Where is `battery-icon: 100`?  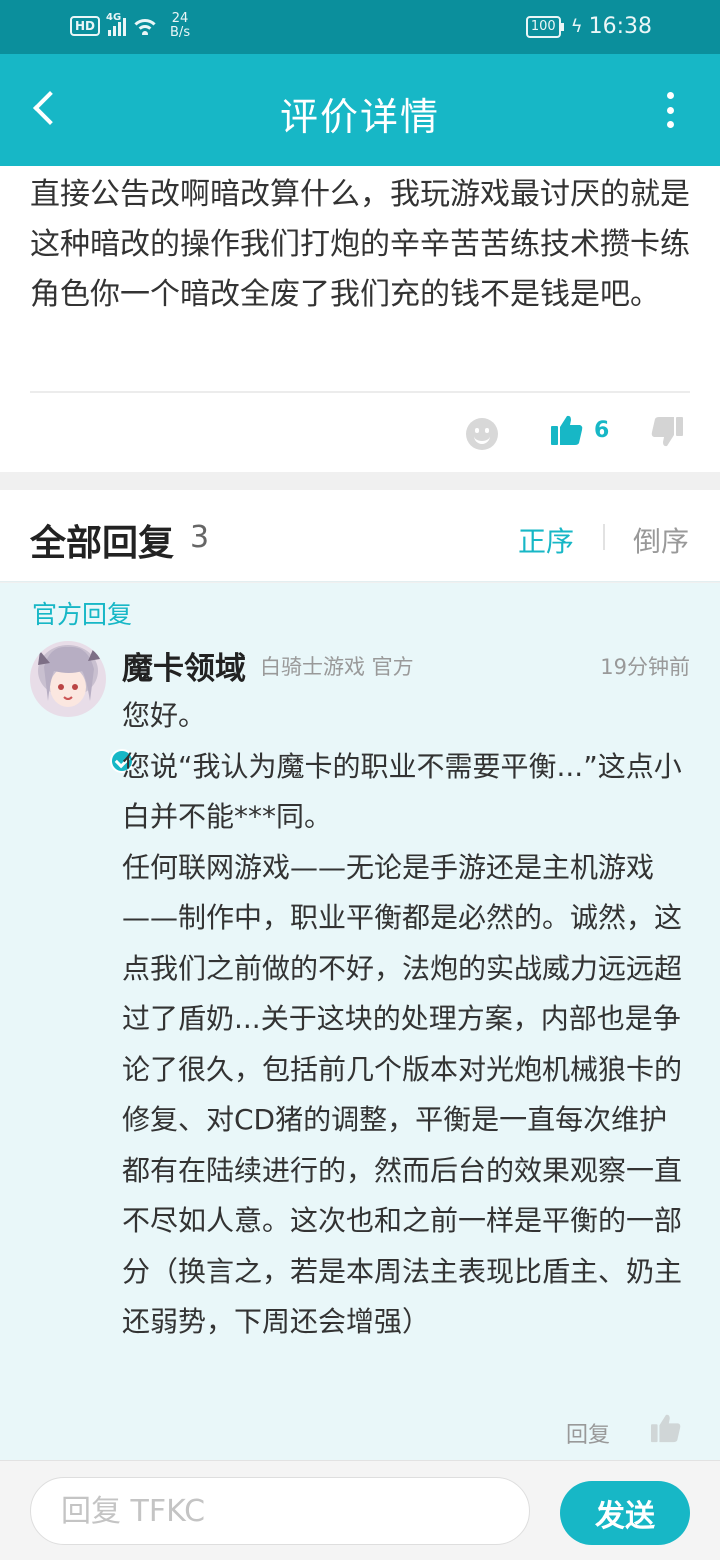 battery-icon: 100 is located at coordinates (544, 26).